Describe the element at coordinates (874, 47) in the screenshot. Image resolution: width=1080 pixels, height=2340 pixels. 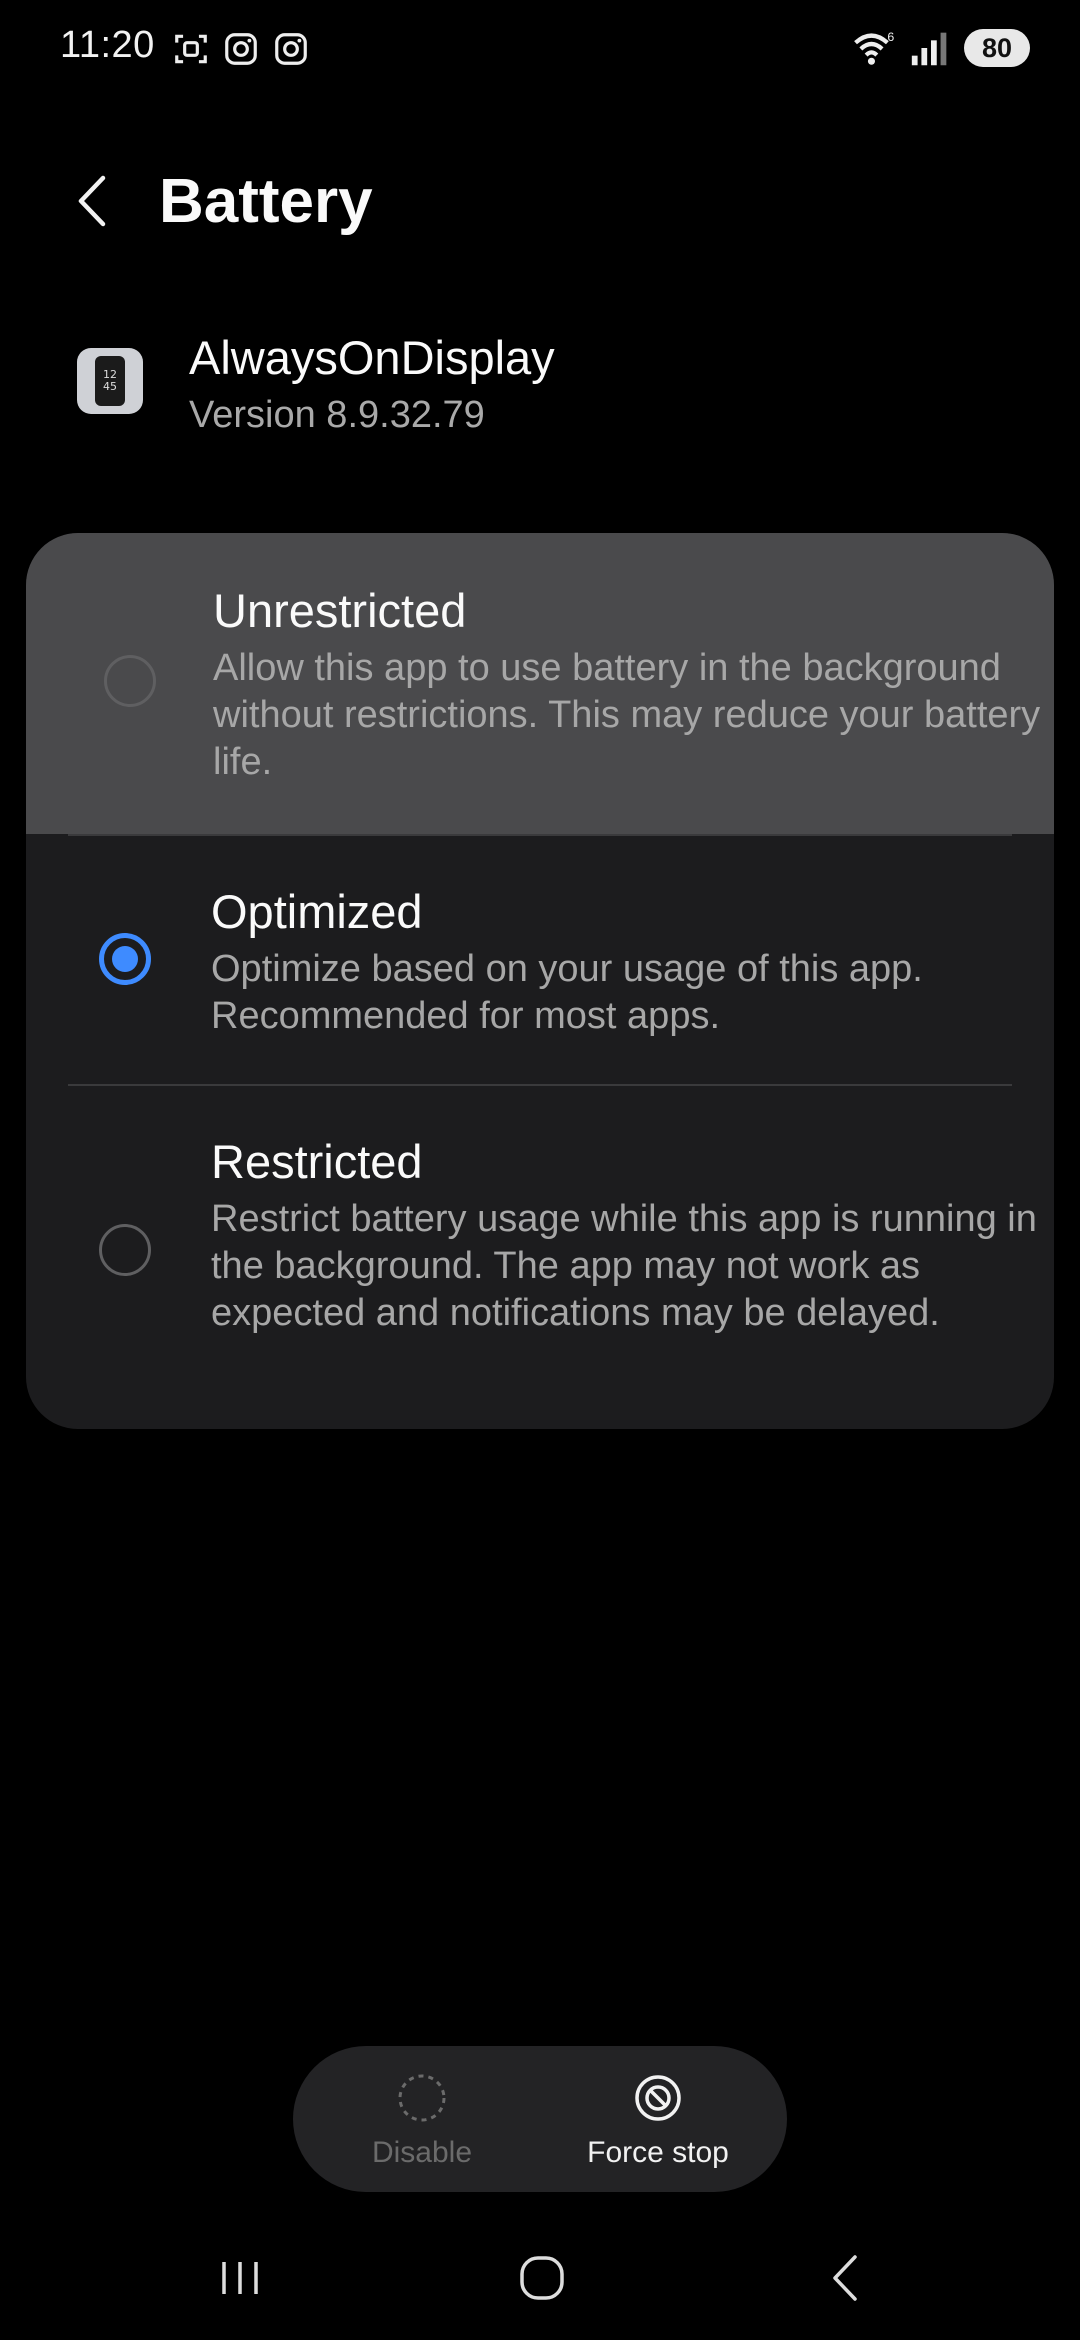
I see `wifi-icon: 6` at that location.